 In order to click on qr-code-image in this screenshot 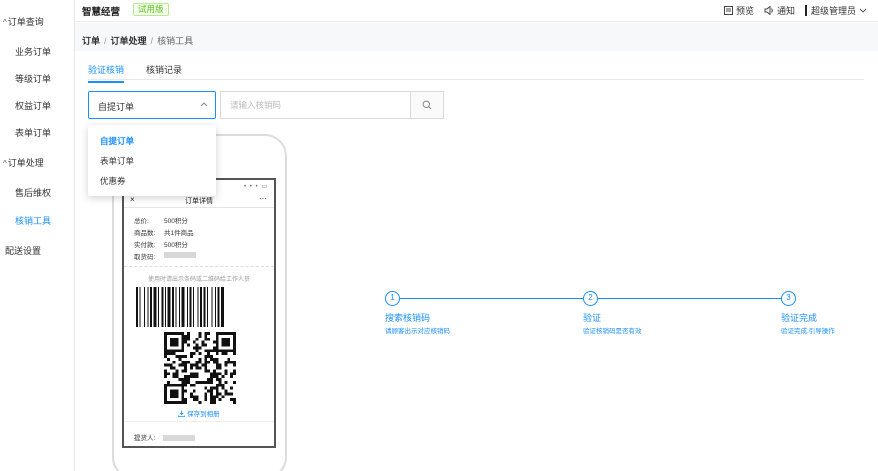, I will do `click(200, 368)`.